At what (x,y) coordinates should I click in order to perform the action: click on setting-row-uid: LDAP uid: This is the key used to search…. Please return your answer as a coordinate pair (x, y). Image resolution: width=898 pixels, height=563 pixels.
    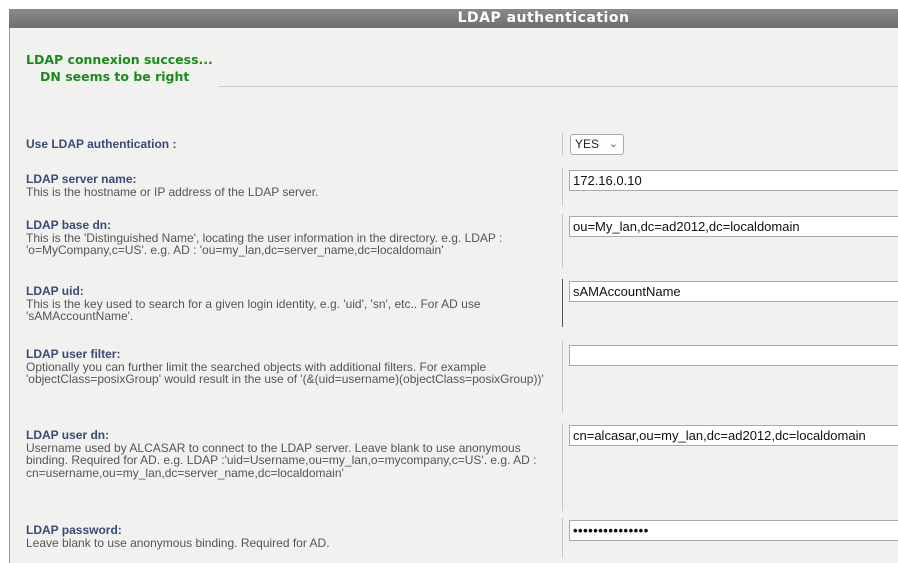
    Looking at the image, I should click on (454, 306).